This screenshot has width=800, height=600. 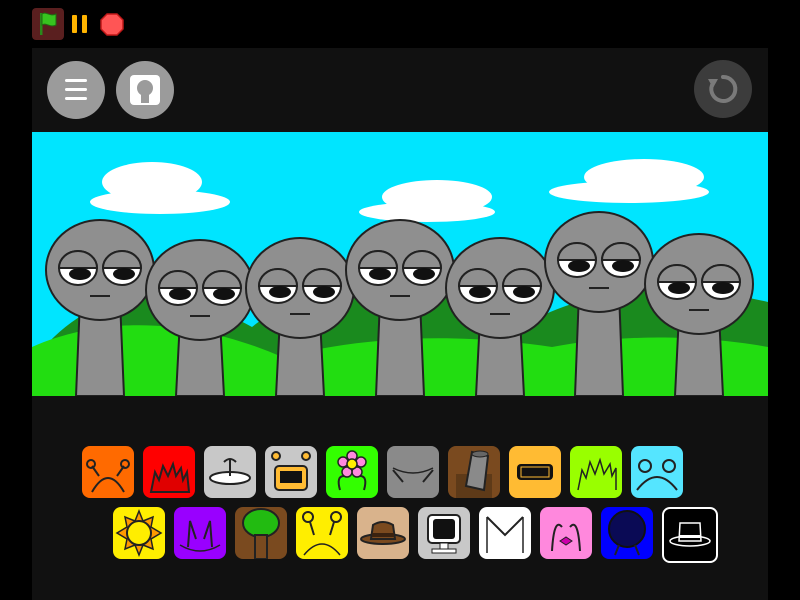 I want to click on portrait-icon, so click(x=145, y=90).